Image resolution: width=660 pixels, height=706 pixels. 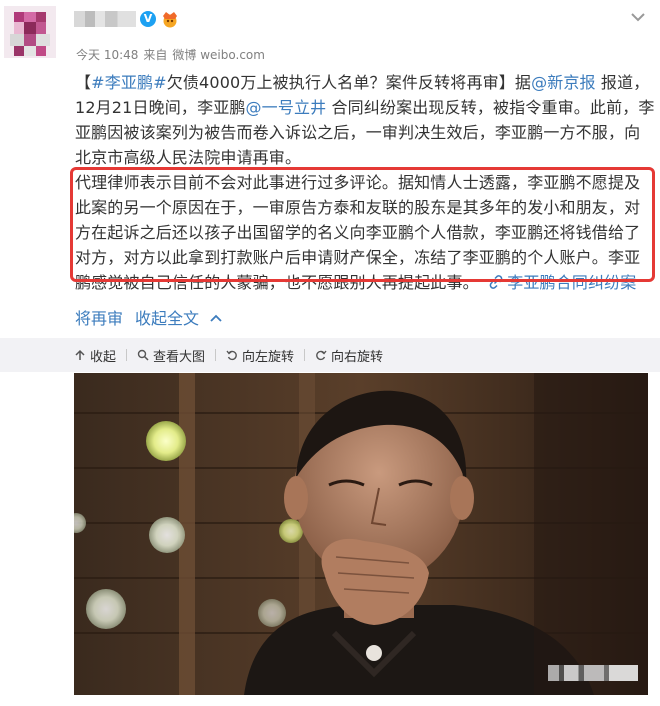 I want to click on rotate-right-icon, so click(x=321, y=355).